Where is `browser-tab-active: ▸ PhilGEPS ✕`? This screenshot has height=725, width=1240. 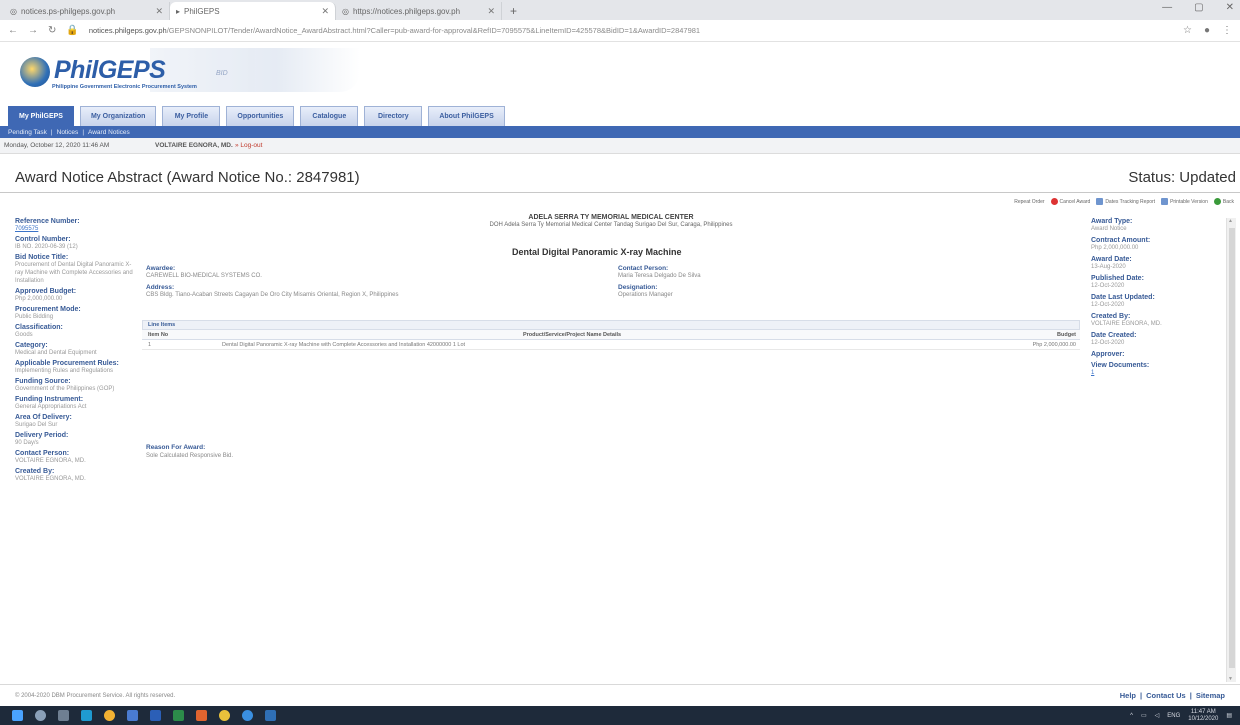
browser-tab-active: ▸ PhilGEPS ✕ is located at coordinates (253, 11).